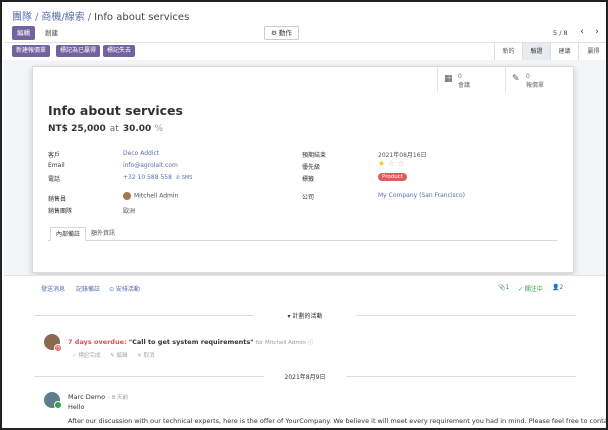 The width and height of the screenshot is (608, 430). I want to click on edit-activity-button: ✎ 編輯, so click(118, 356).